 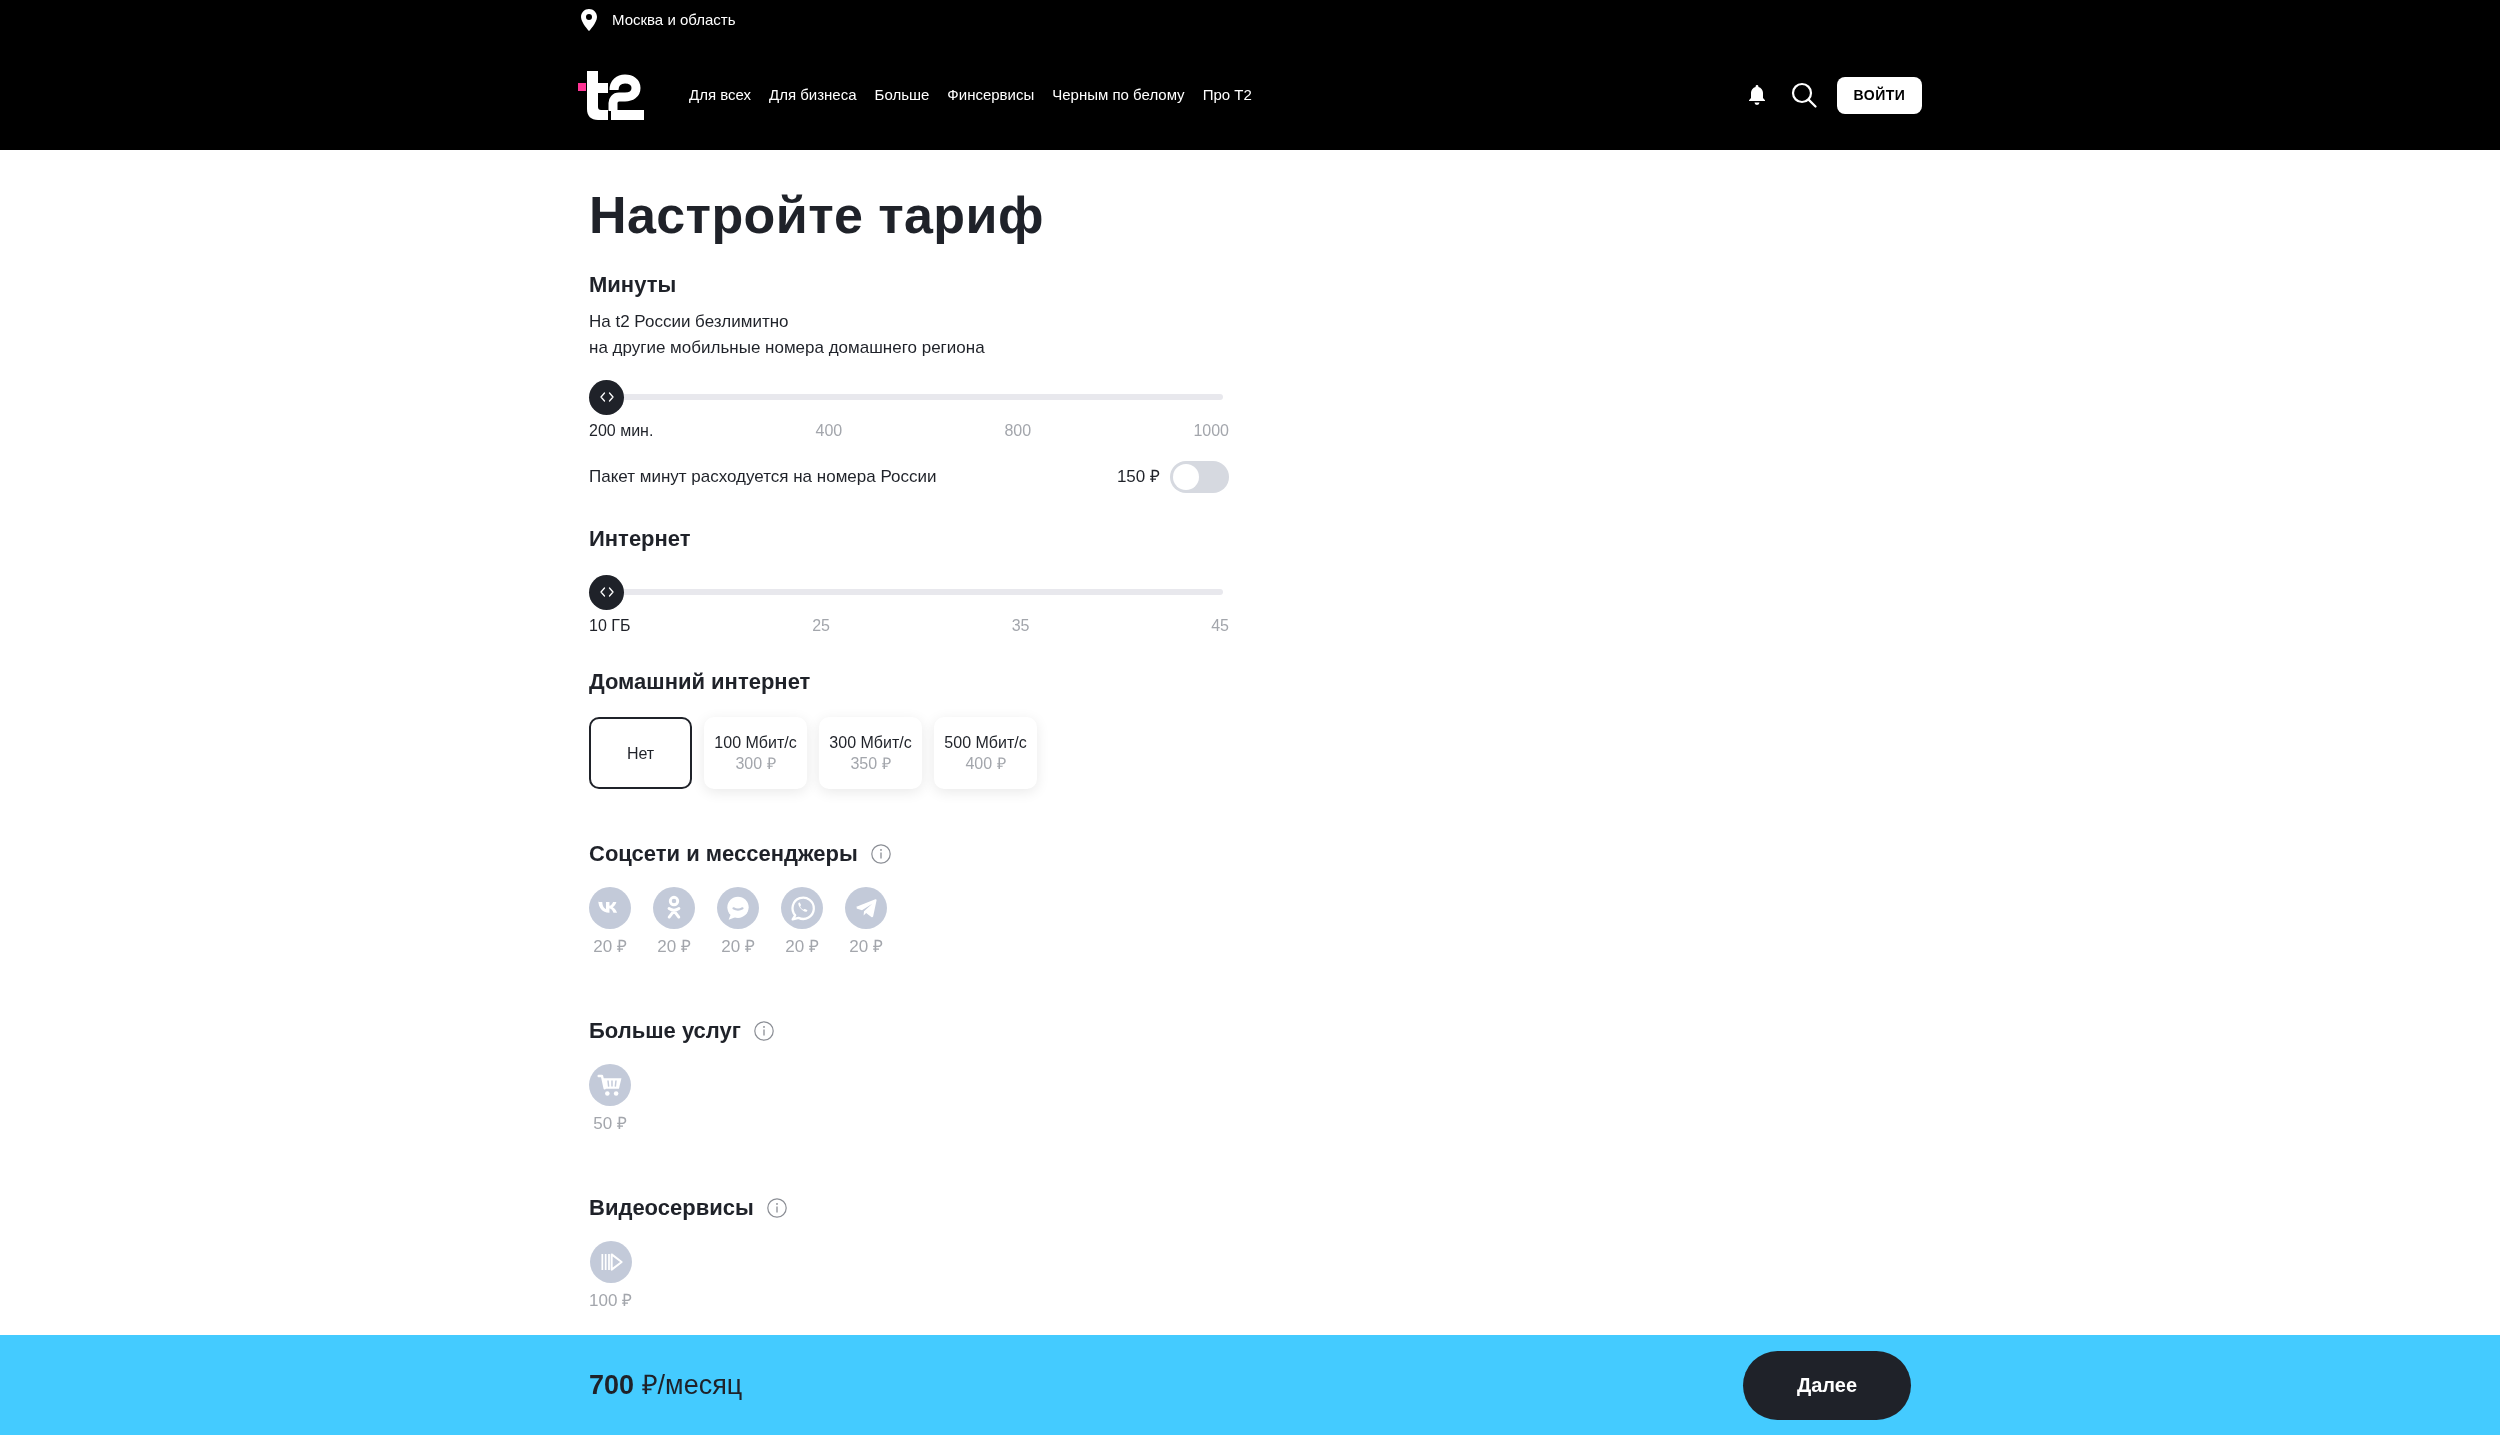 I want to click on section-heading: Домашний интернет, so click(x=700, y=682).